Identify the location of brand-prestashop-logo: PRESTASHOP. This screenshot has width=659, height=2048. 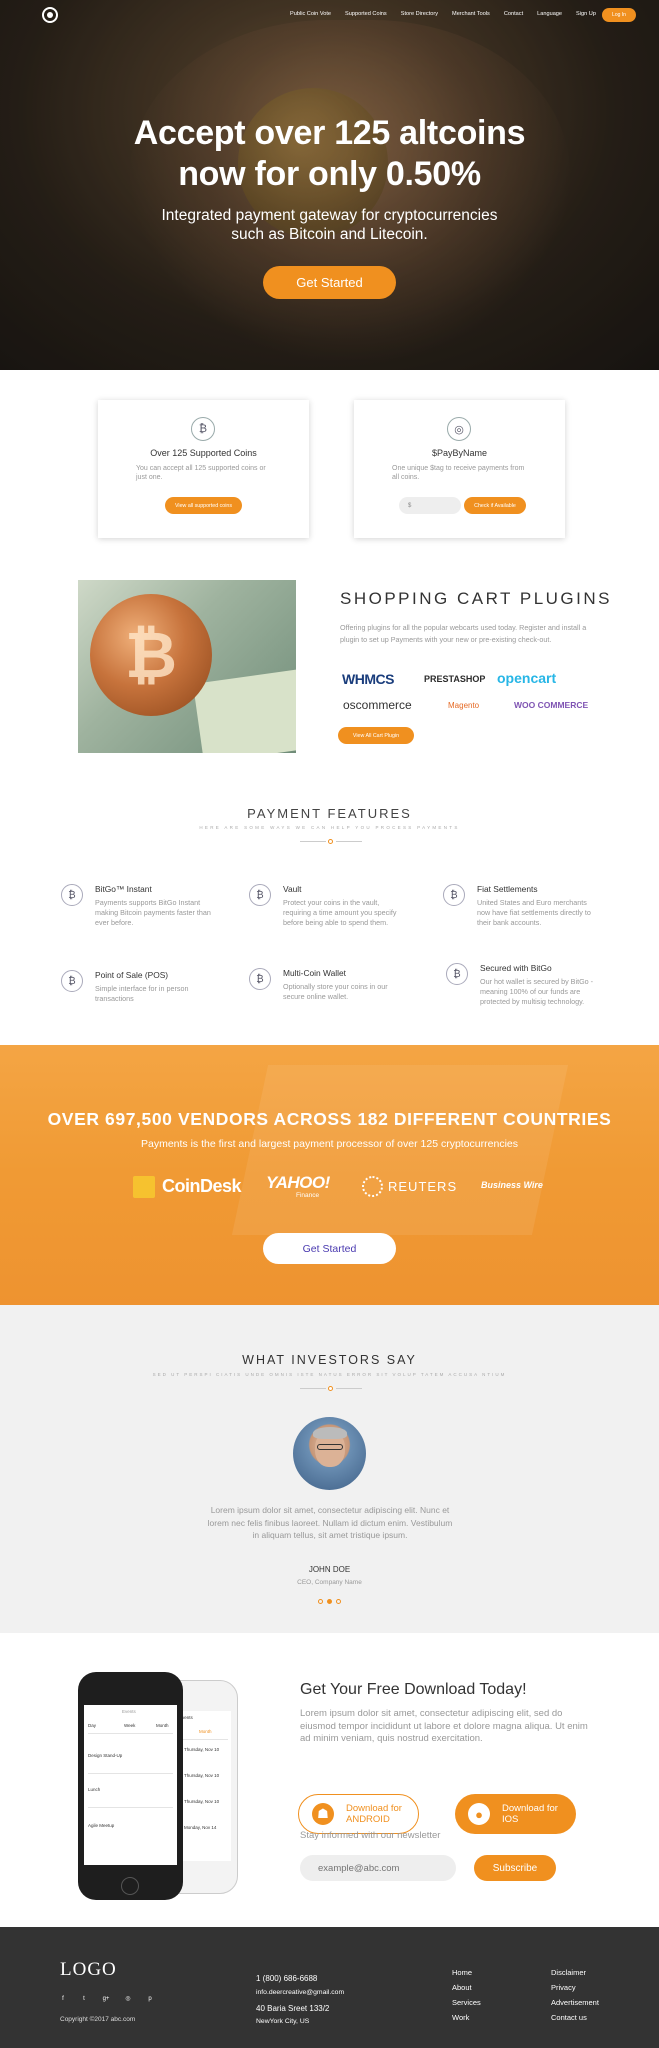
(455, 679).